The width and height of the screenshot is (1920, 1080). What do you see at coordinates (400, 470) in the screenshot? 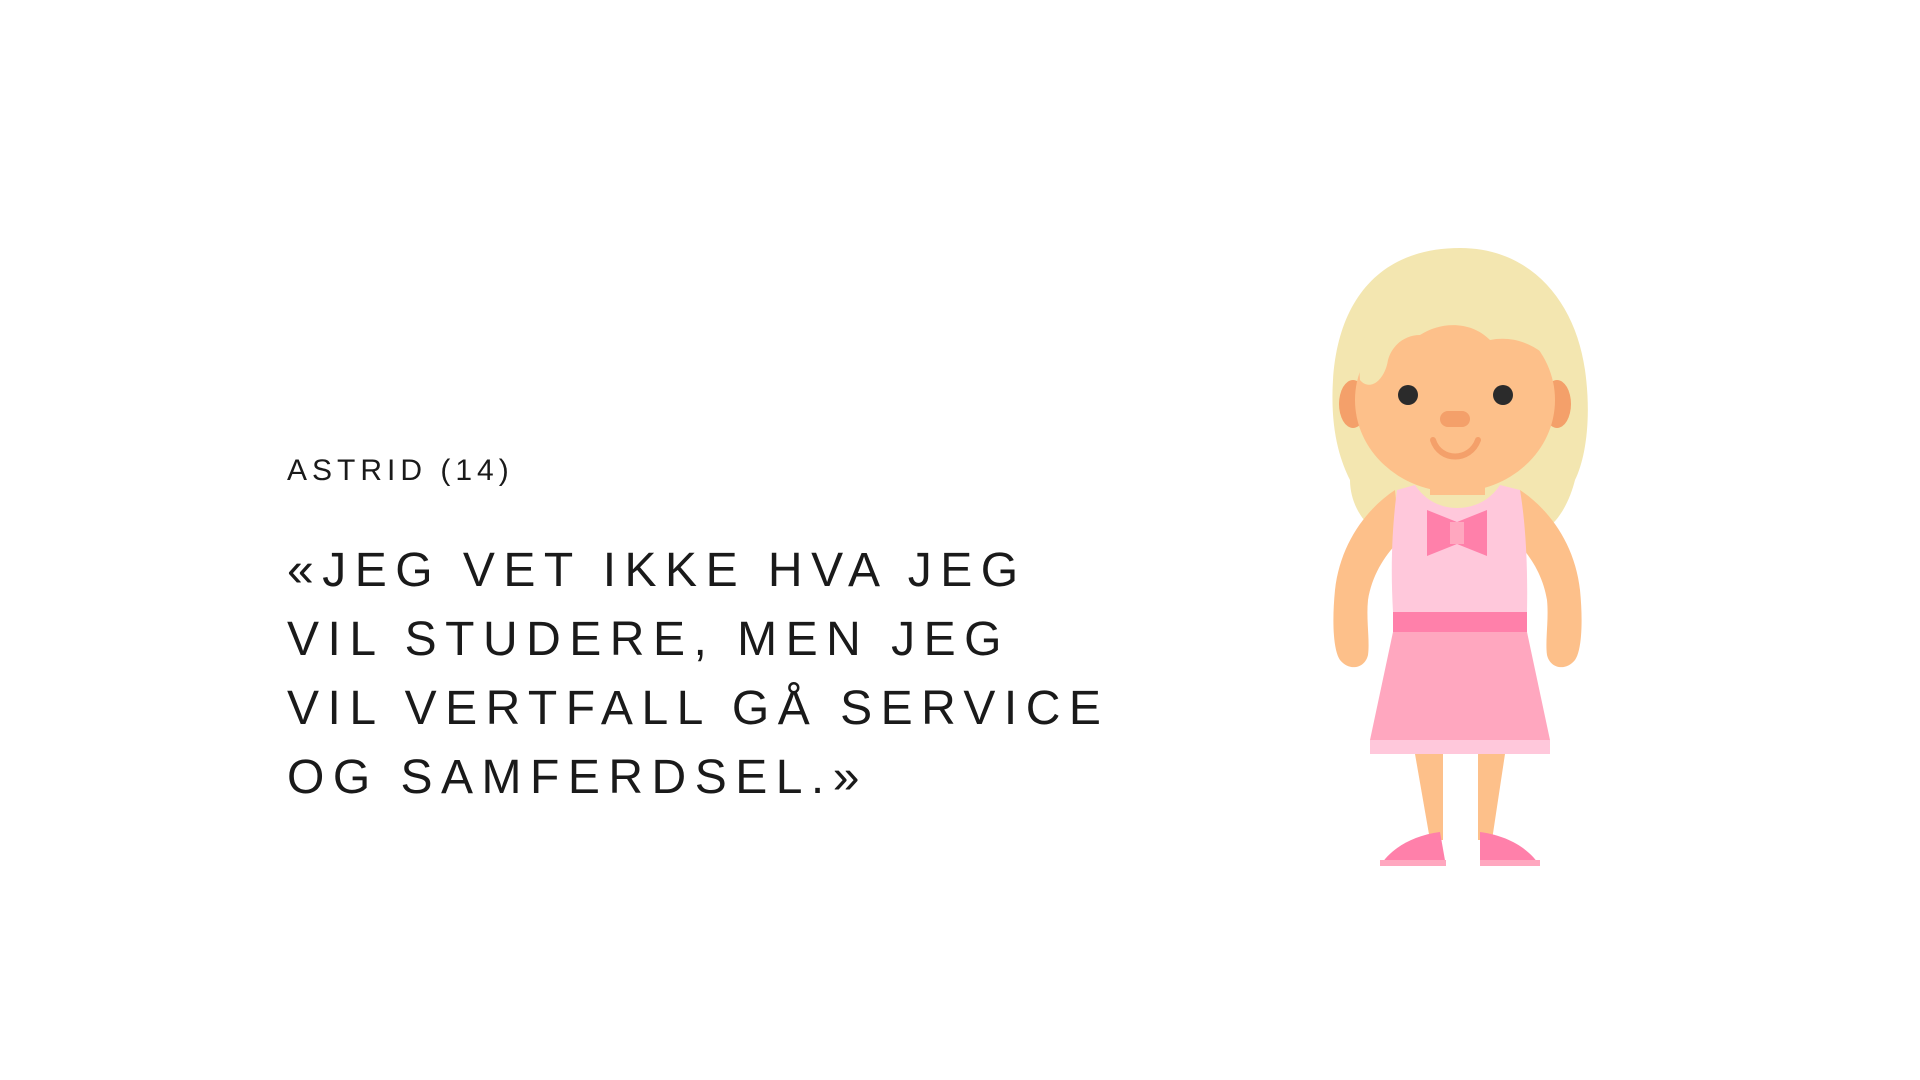
I see `speaker-name: ASTRID (14)` at bounding box center [400, 470].